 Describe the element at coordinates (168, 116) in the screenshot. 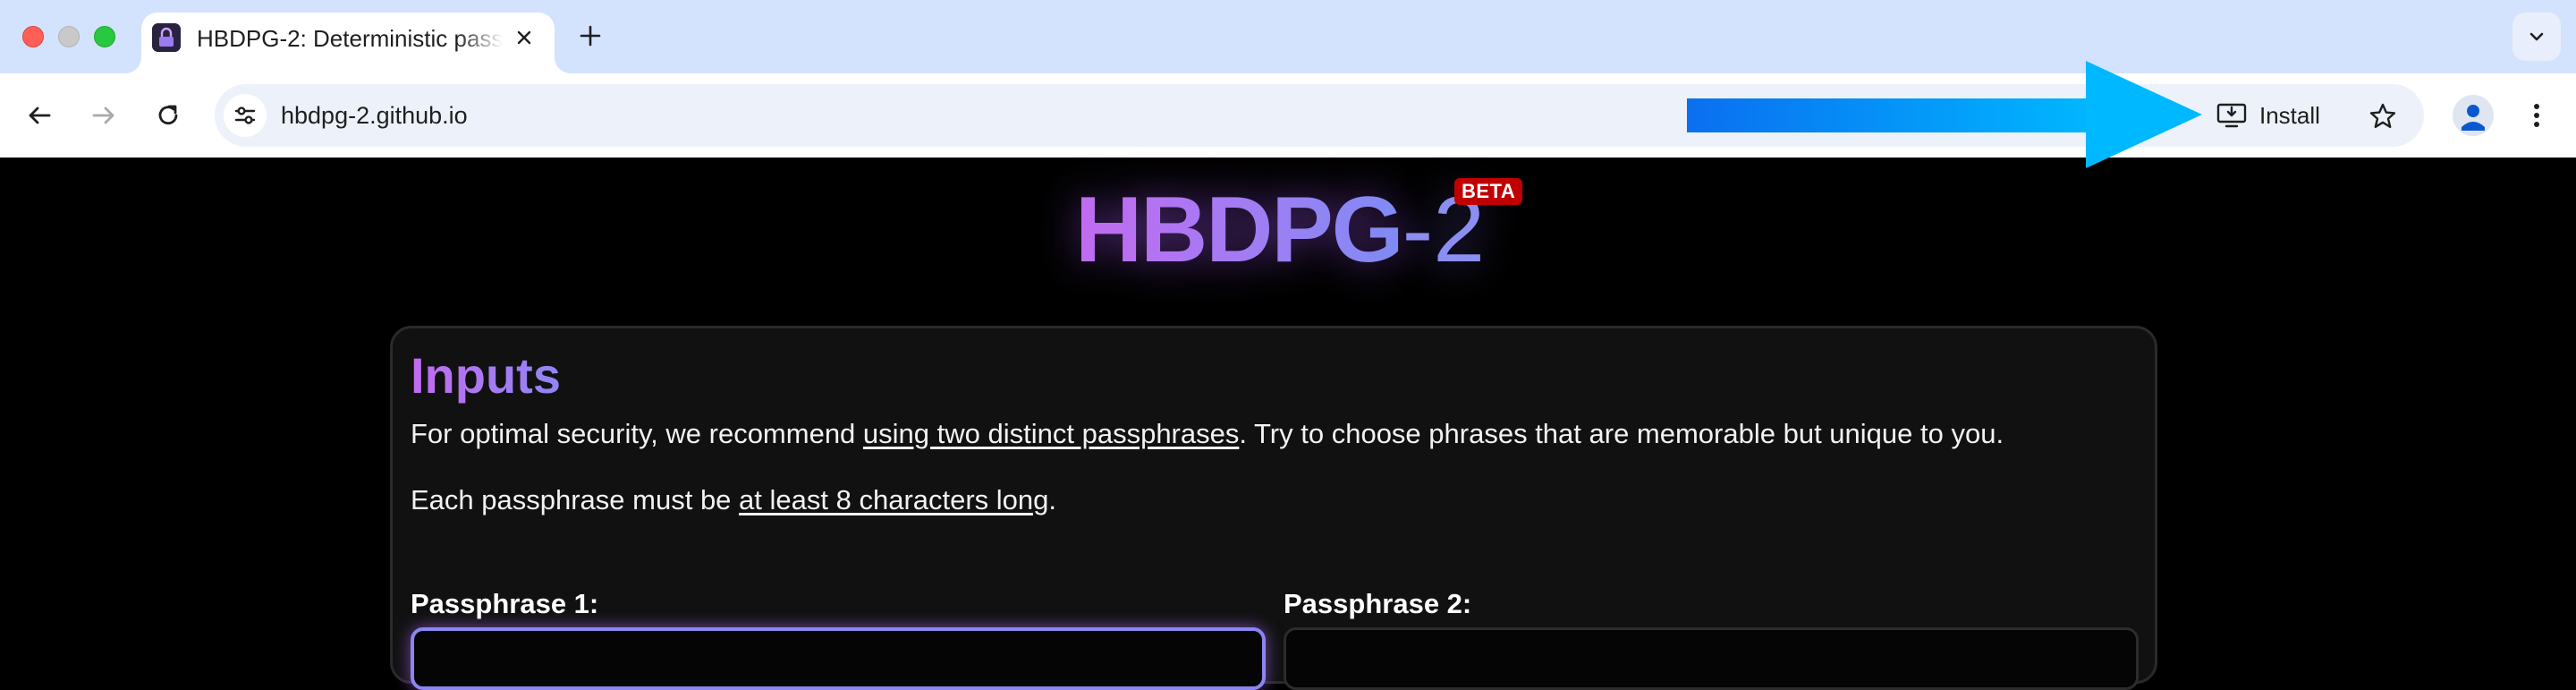

I see `reload-icon` at that location.